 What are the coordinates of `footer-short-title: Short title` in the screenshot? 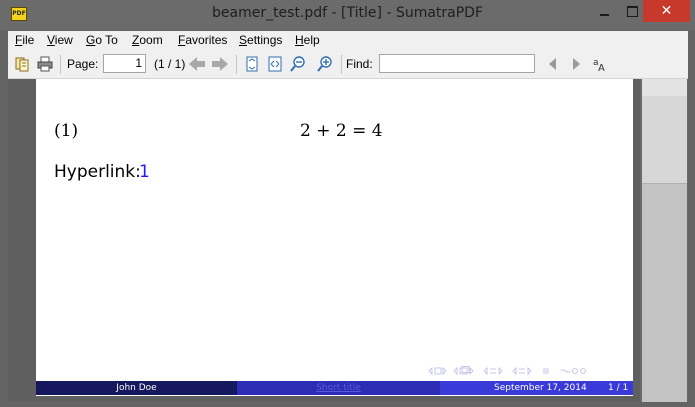 It's located at (338, 388).